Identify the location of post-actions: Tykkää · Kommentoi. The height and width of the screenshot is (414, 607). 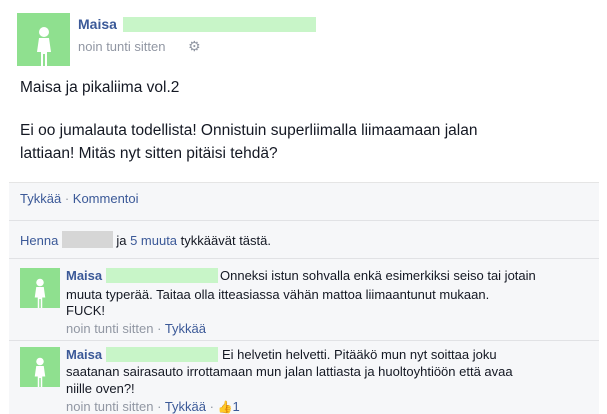
(79, 198).